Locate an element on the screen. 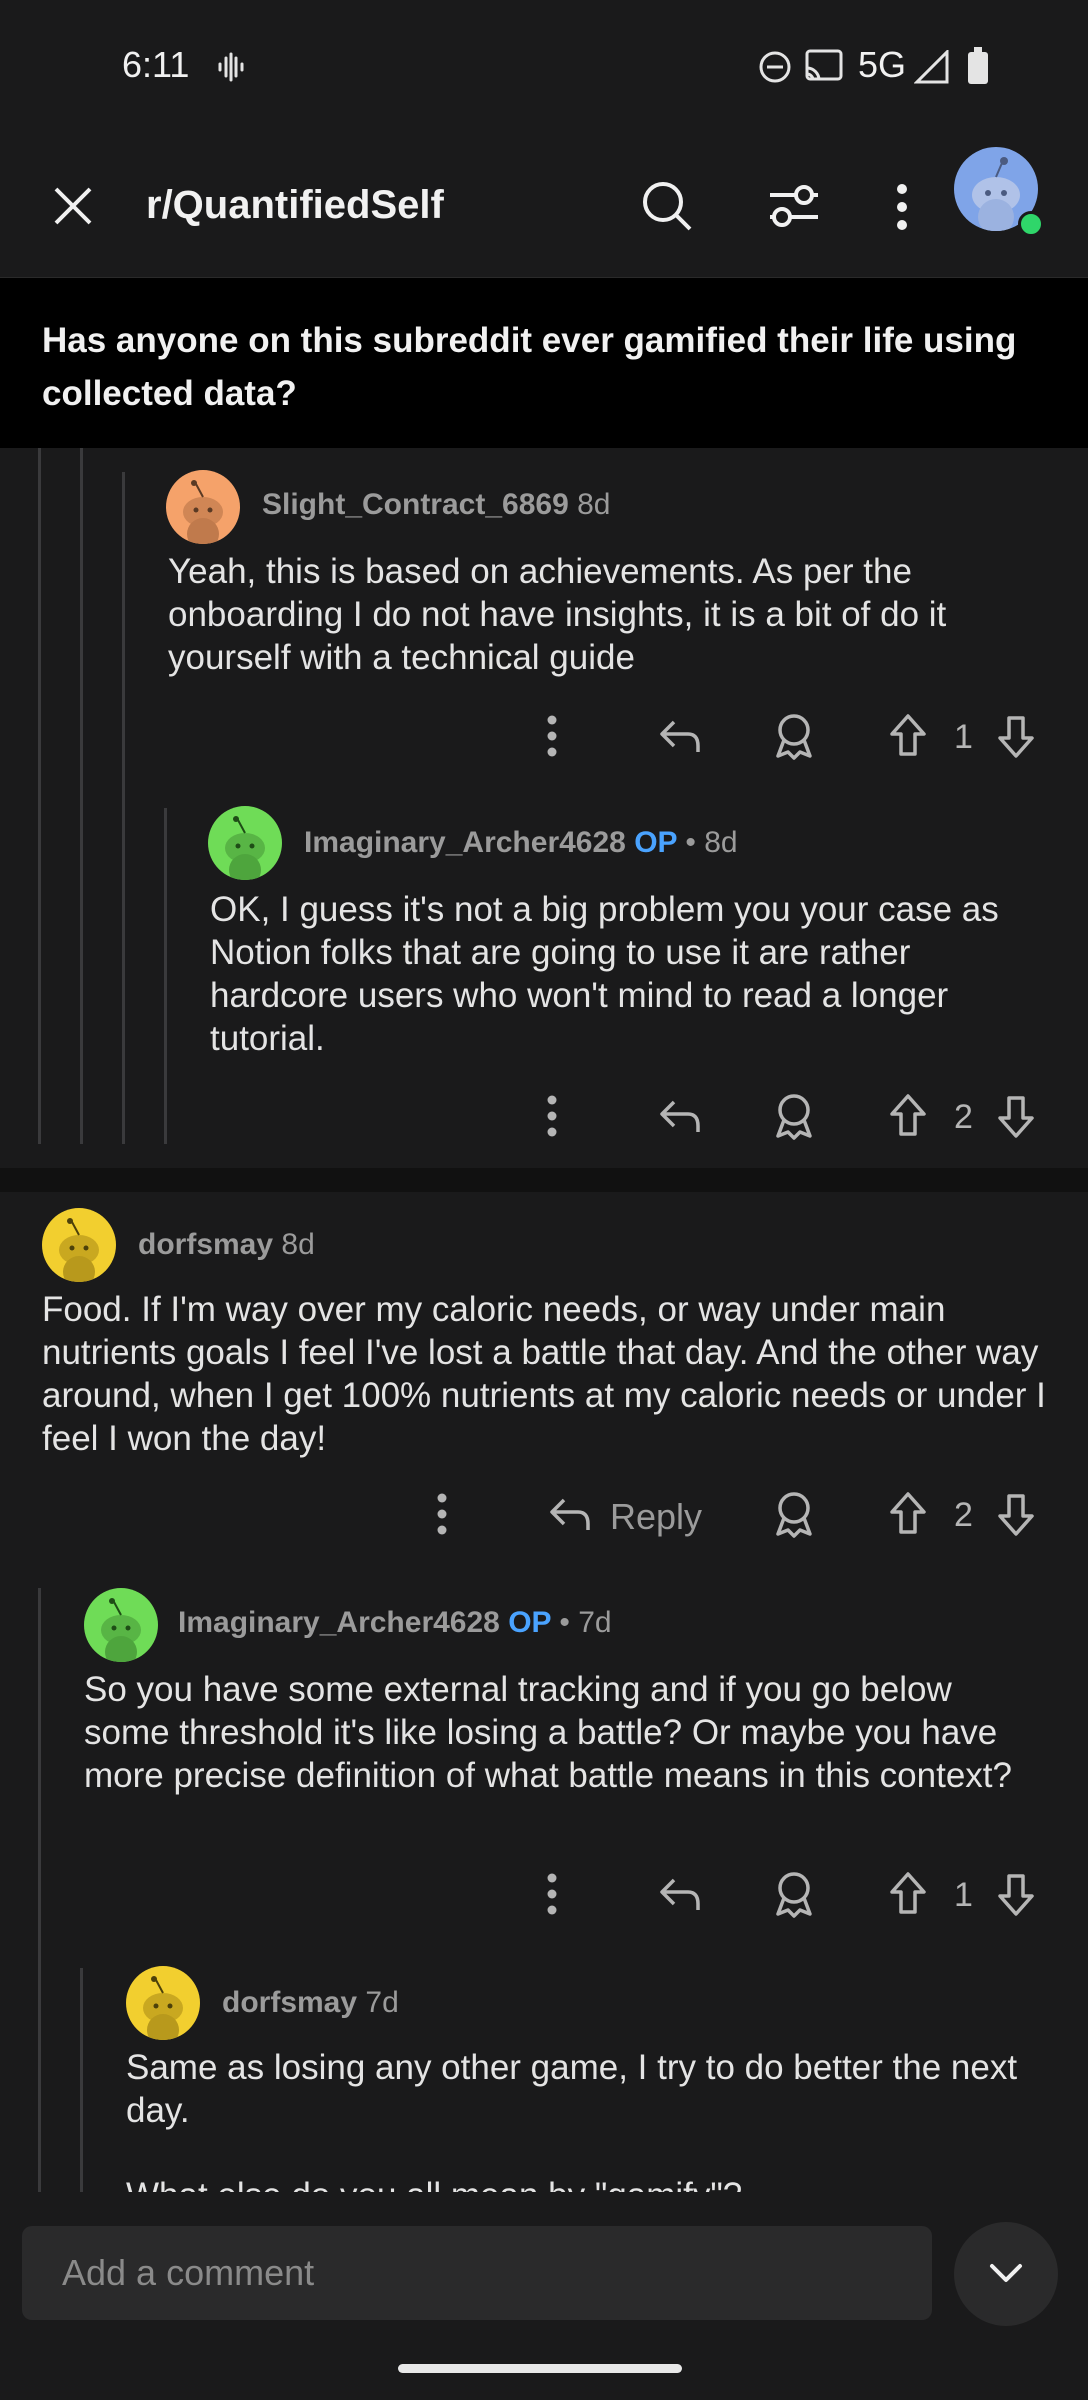 This screenshot has width=1088, height=2400. dnd-icon is located at coordinates (775, 67).